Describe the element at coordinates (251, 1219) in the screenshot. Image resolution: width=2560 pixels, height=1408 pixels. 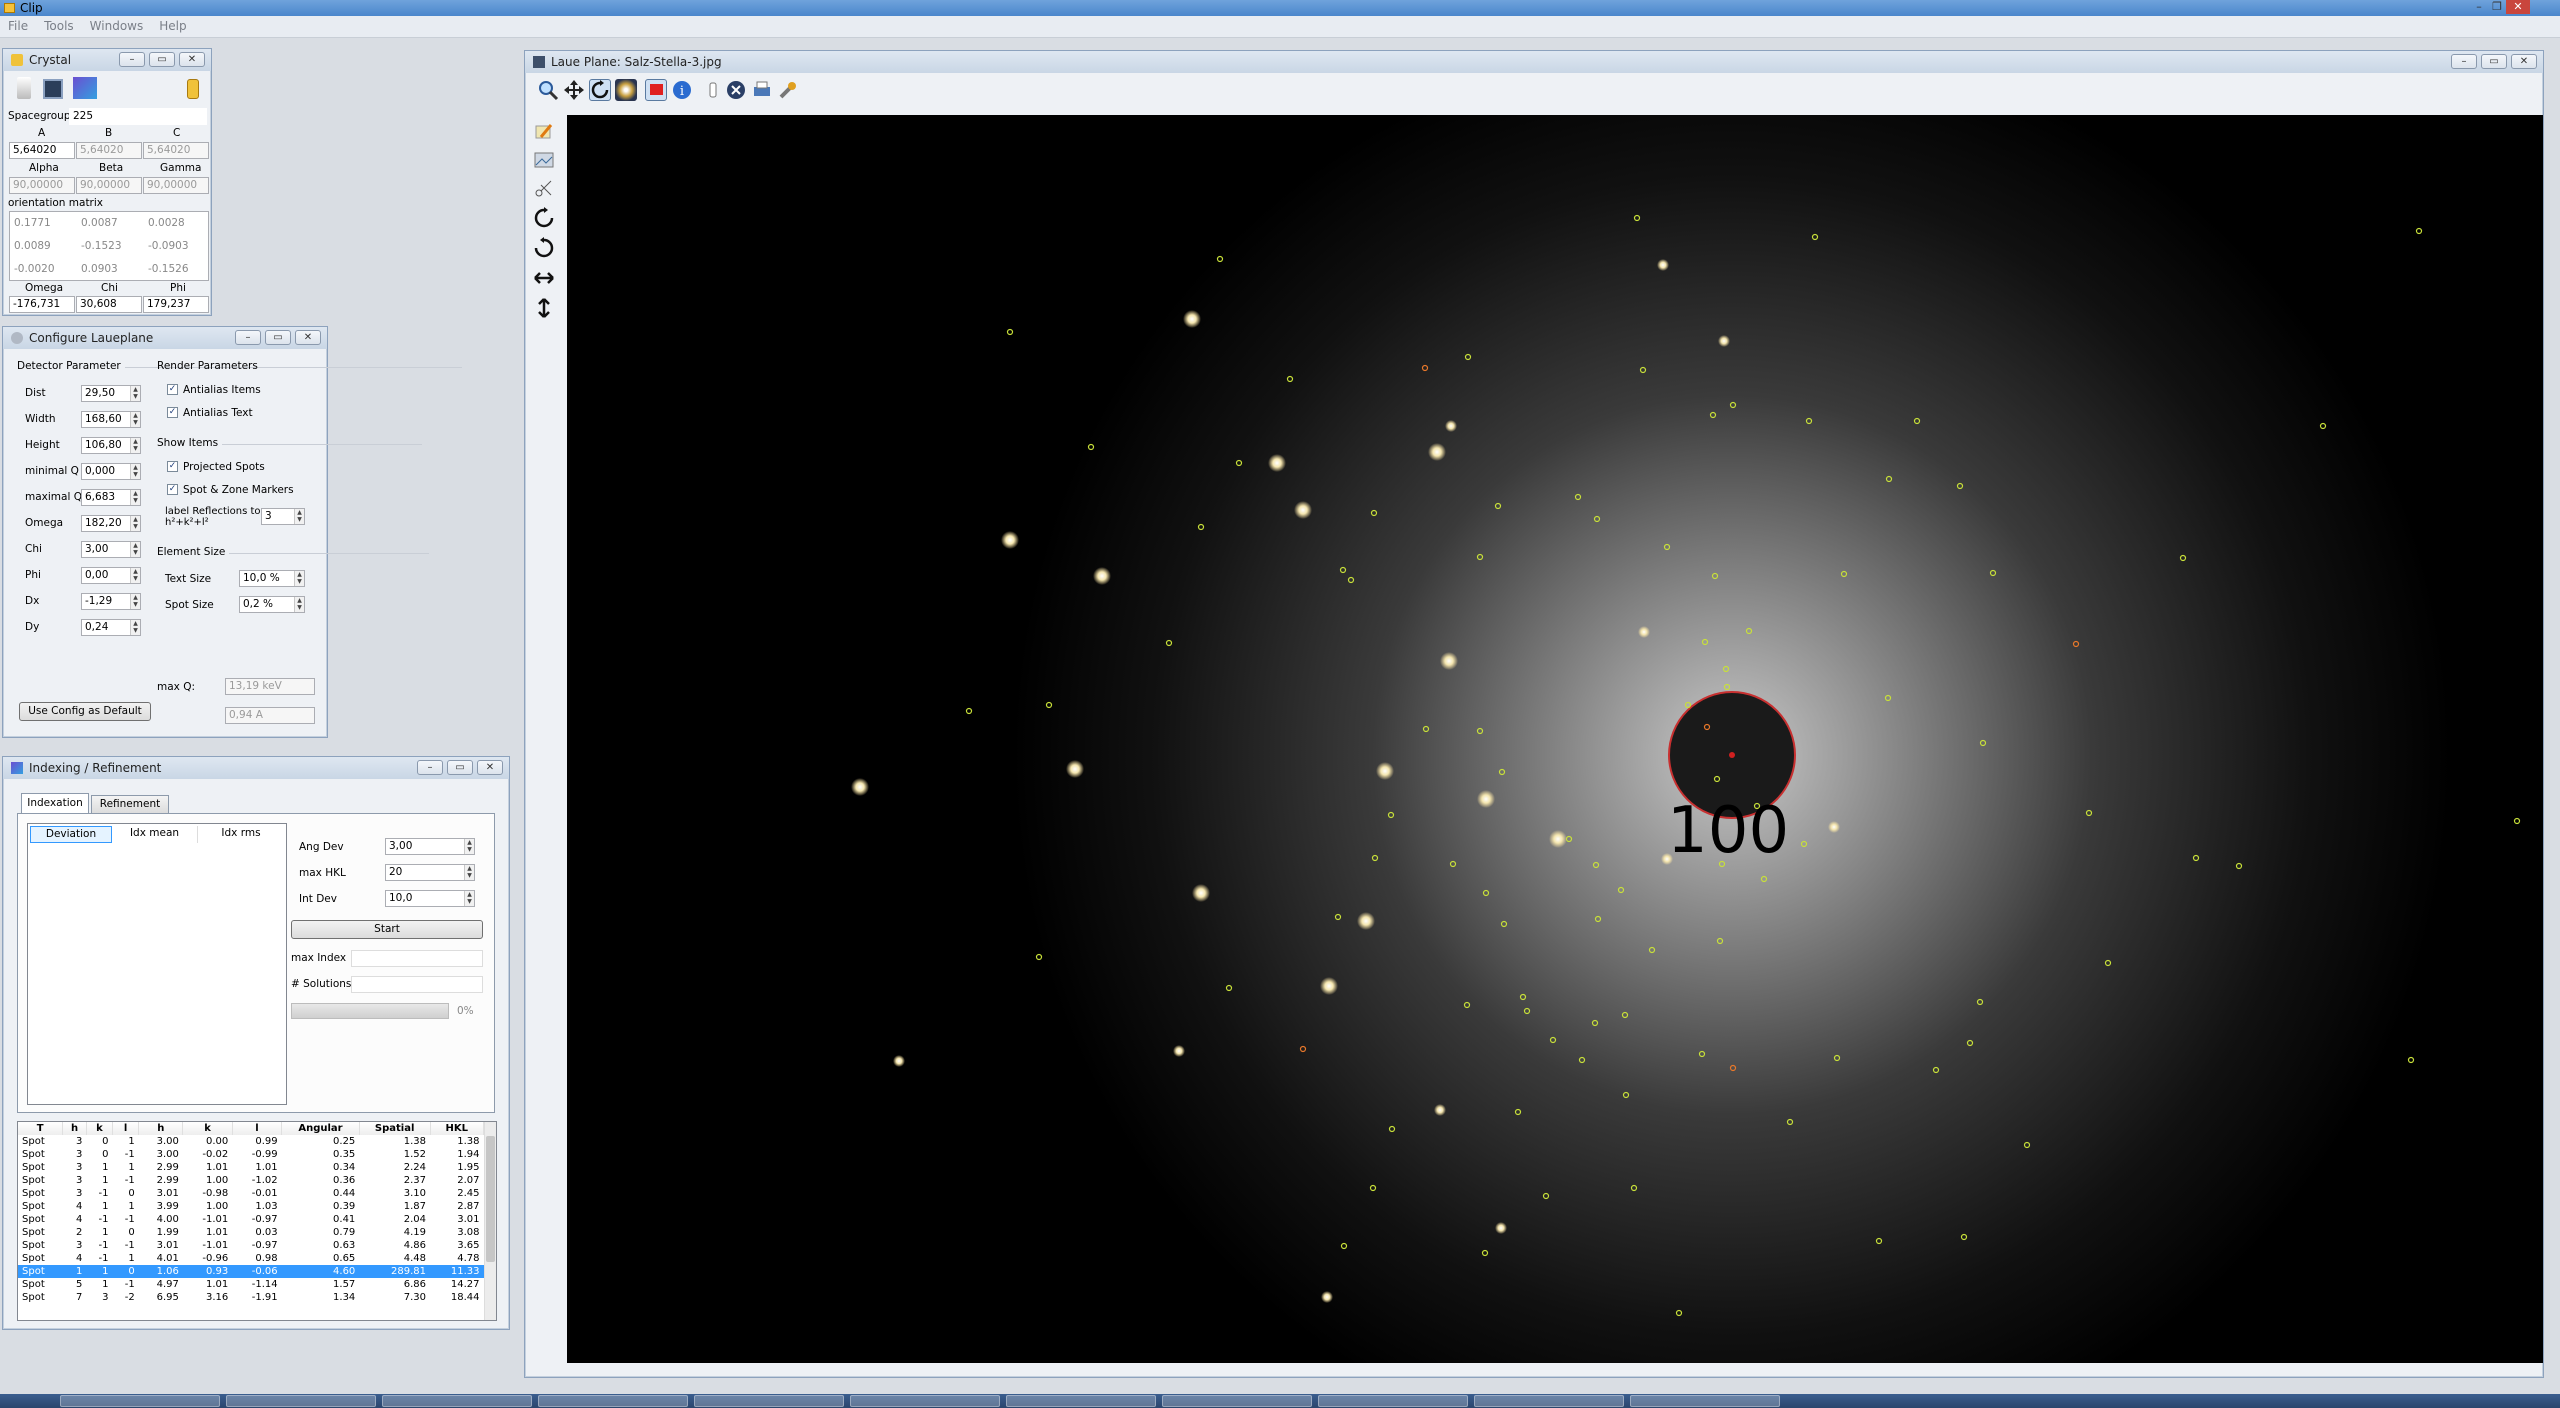
I see `table-row: Spot 4 -1 -1 4.00 -1.01 -0.97 0.41 2.04 3.01` at that location.